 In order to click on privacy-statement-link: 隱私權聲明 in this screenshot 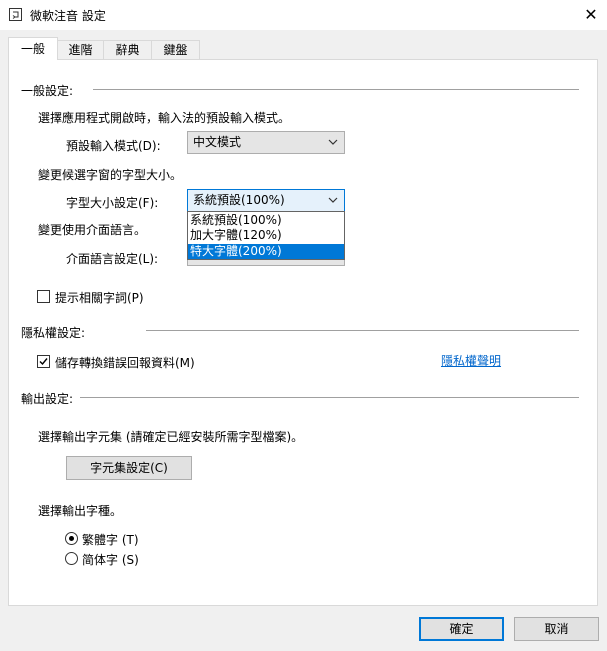, I will do `click(471, 360)`.